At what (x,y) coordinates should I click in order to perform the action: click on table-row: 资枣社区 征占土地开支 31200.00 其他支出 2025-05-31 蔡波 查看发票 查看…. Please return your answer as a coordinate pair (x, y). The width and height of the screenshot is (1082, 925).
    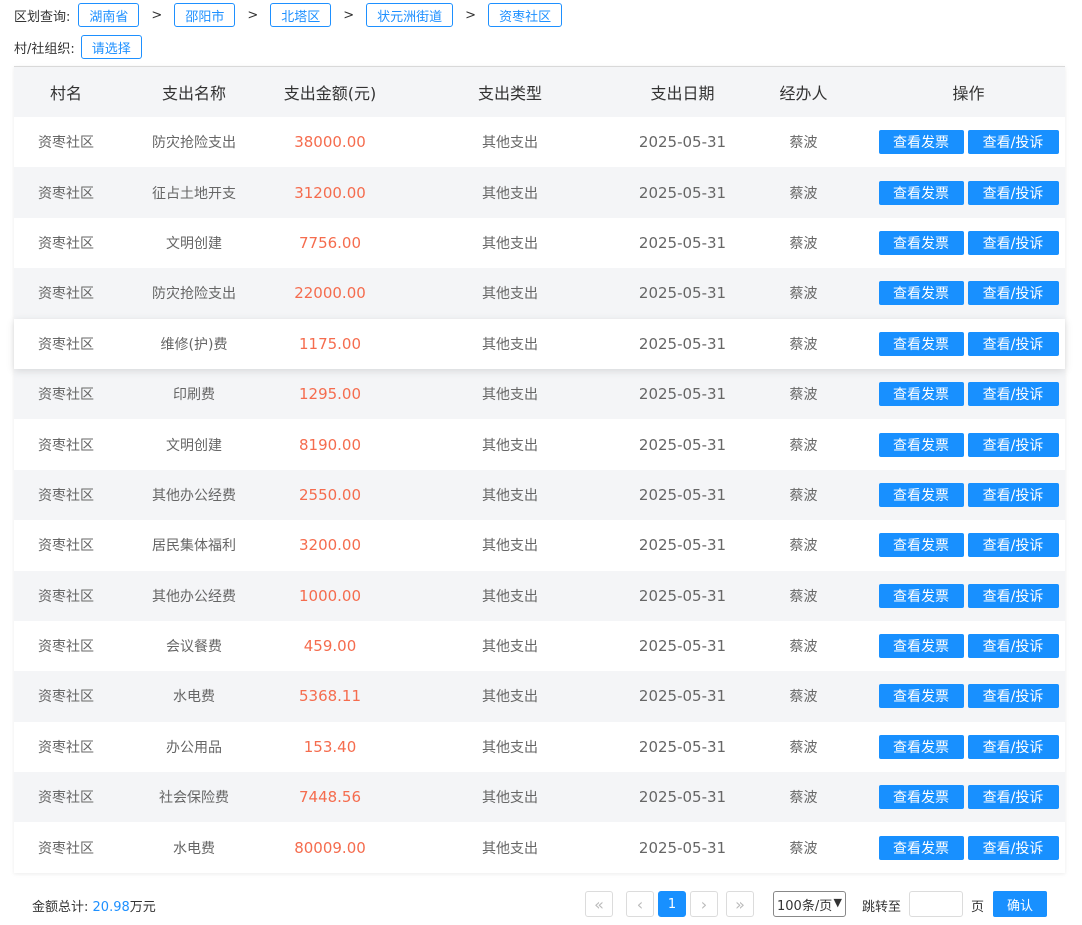
    Looking at the image, I should click on (539, 192).